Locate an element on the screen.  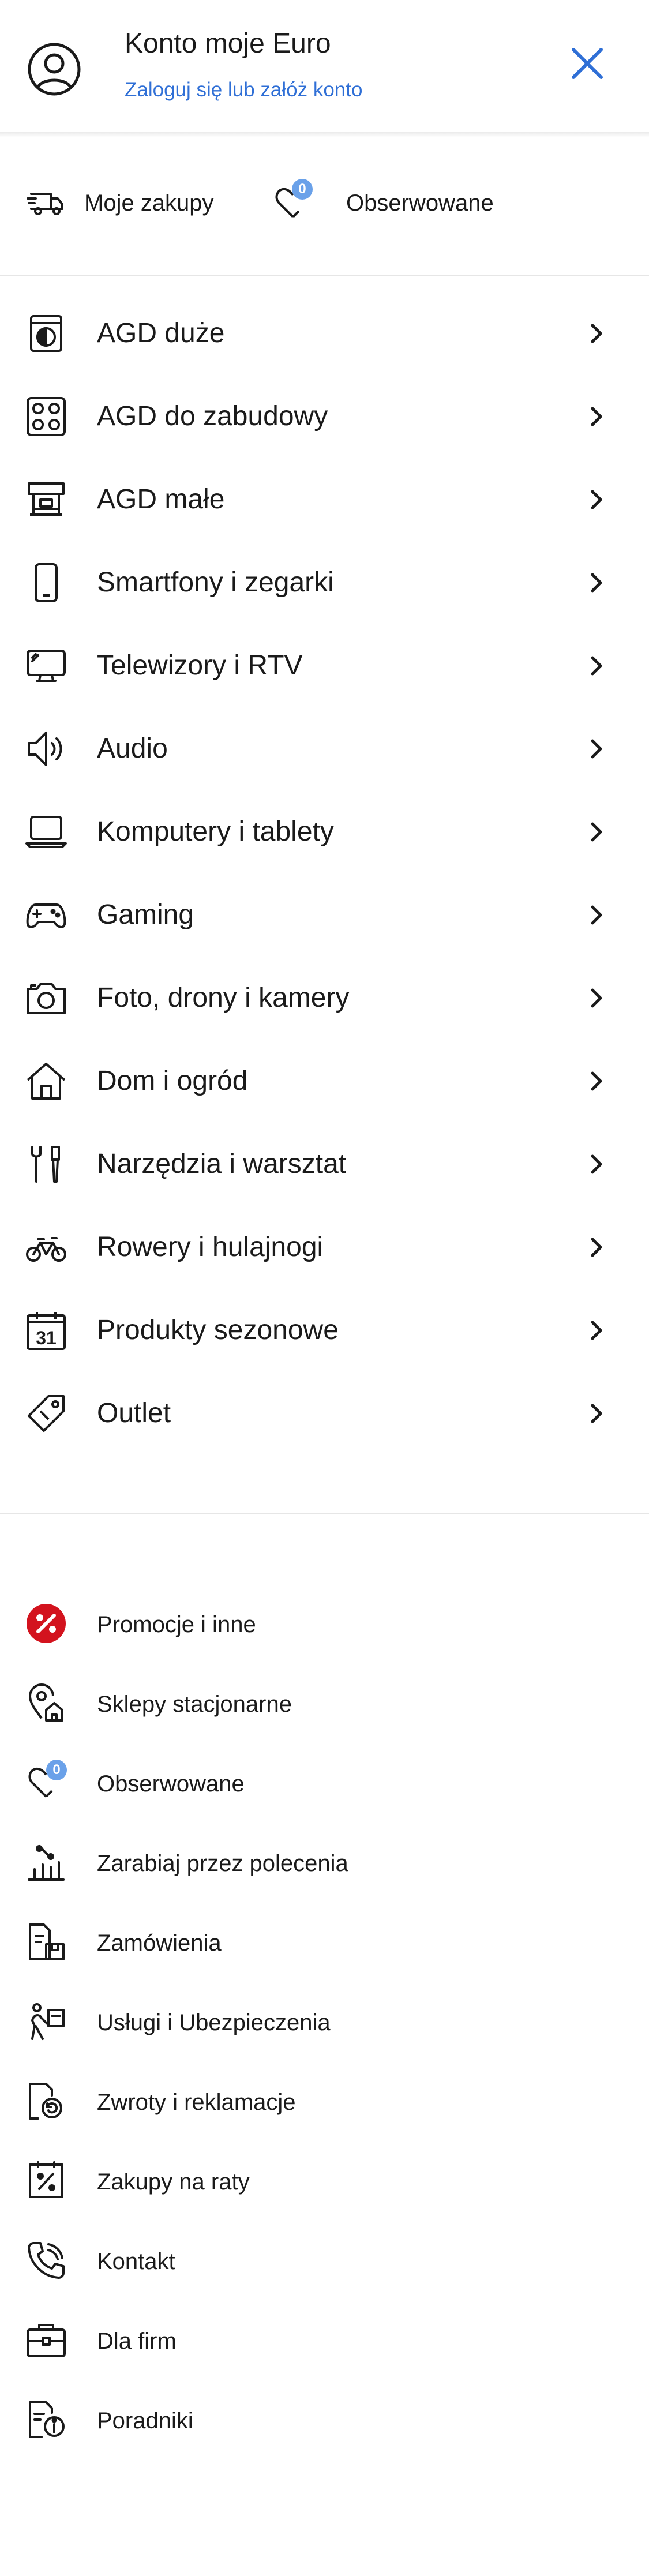
link-dla-firm: Dla firm is located at coordinates (324, 2338).